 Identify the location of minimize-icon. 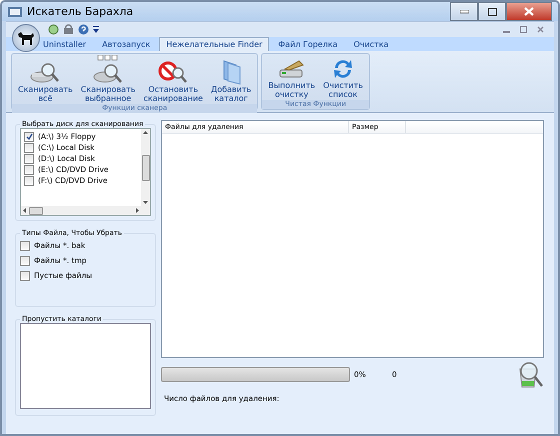
(464, 12).